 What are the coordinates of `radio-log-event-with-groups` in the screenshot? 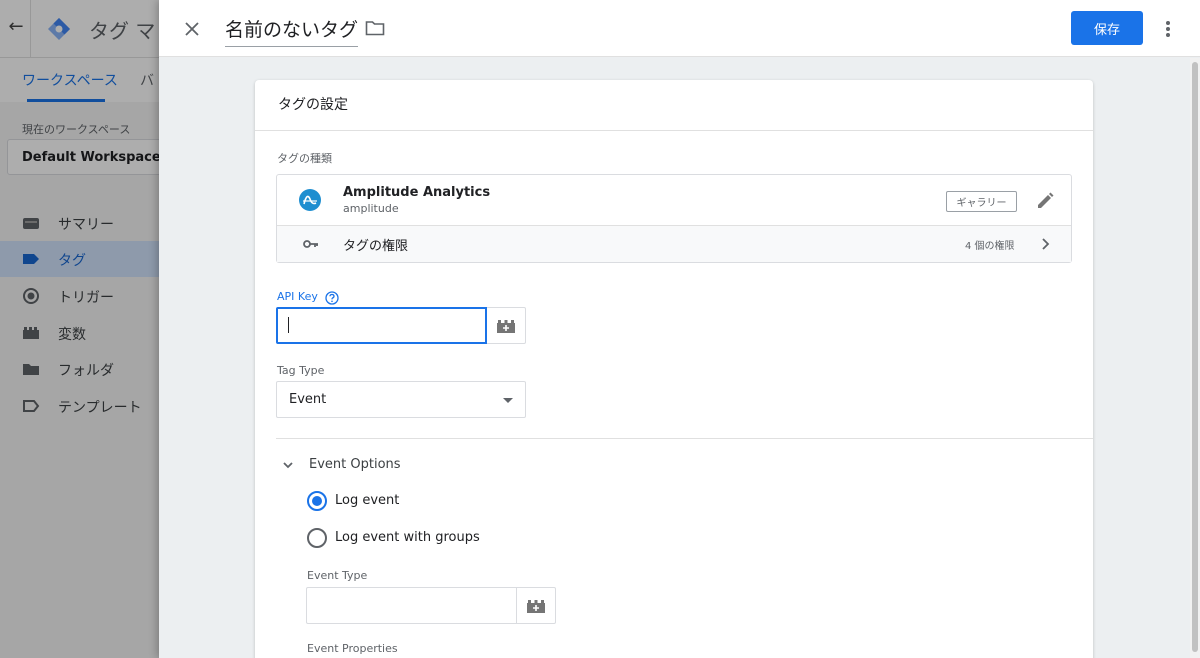 It's located at (317, 538).